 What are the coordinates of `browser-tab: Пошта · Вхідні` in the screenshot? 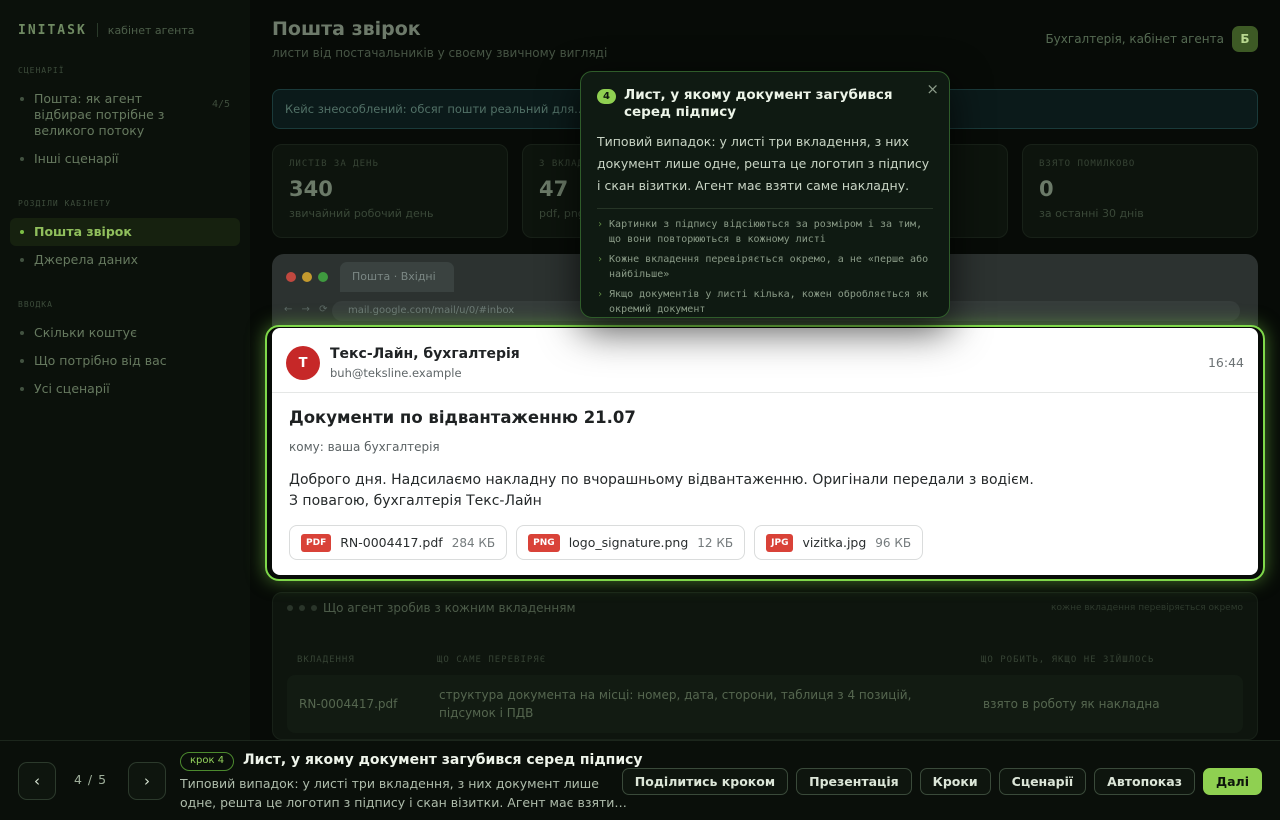 It's located at (397, 277).